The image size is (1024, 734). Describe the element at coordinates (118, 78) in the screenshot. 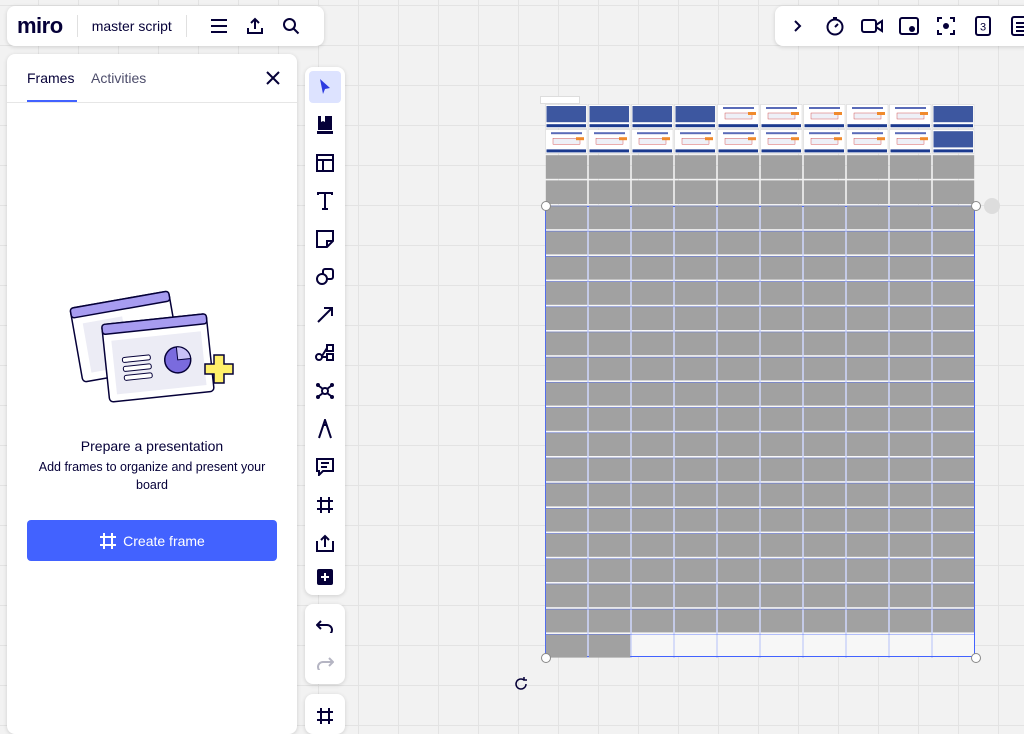

I see `tab-activities: Activities` at that location.